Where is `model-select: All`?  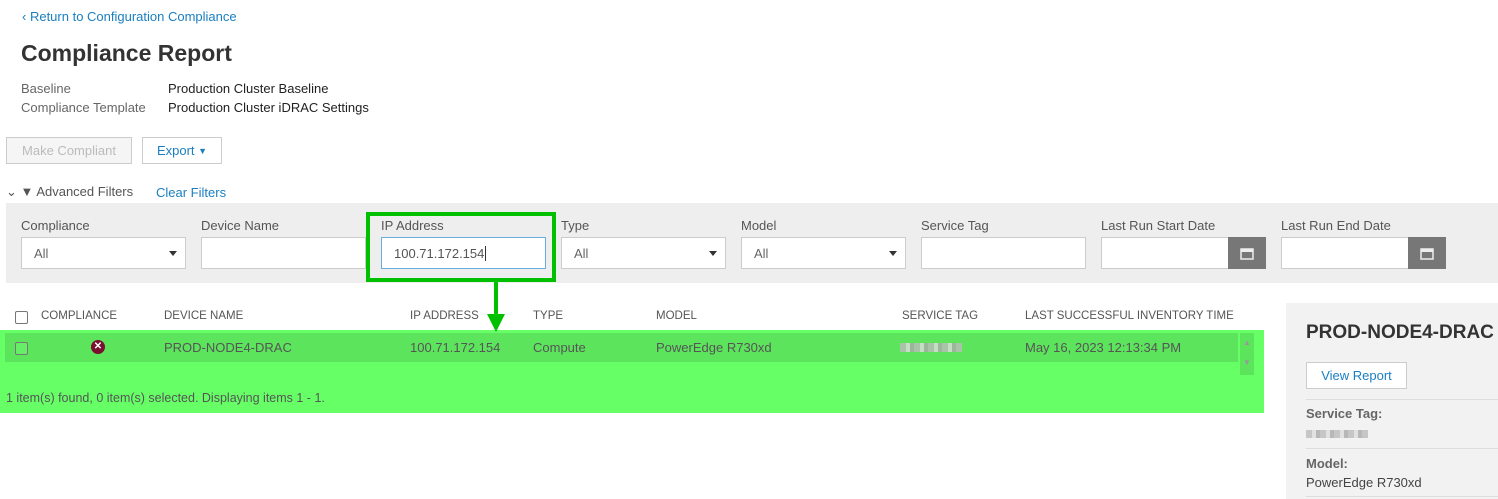
model-select: All is located at coordinates (823, 253).